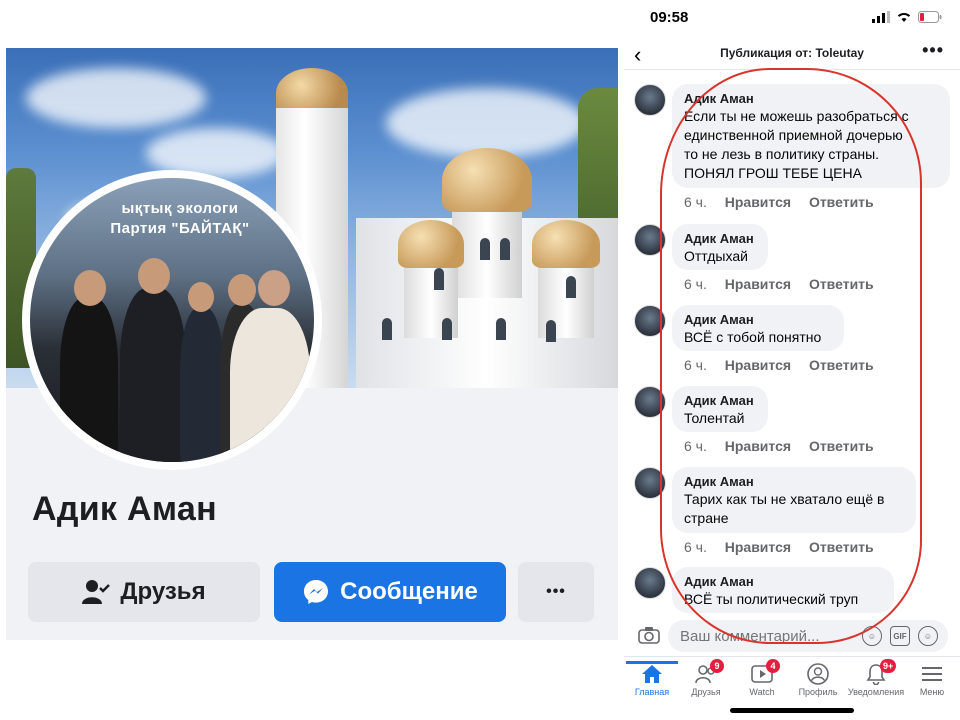 The width and height of the screenshot is (960, 720). What do you see at coordinates (652, 692) in the screenshot?
I see `nav-label: Главная` at bounding box center [652, 692].